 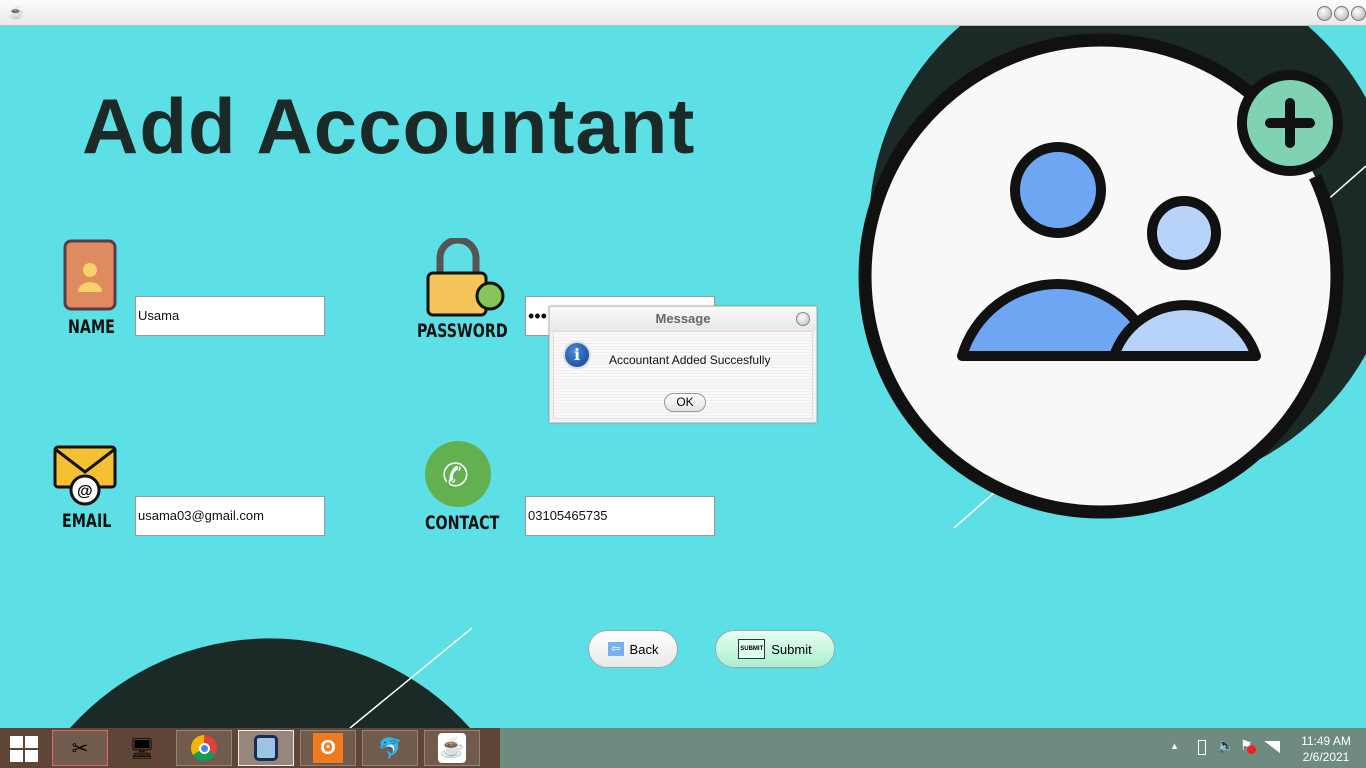 I want to click on show-hidden-icons: ▲, so click(x=1174, y=746).